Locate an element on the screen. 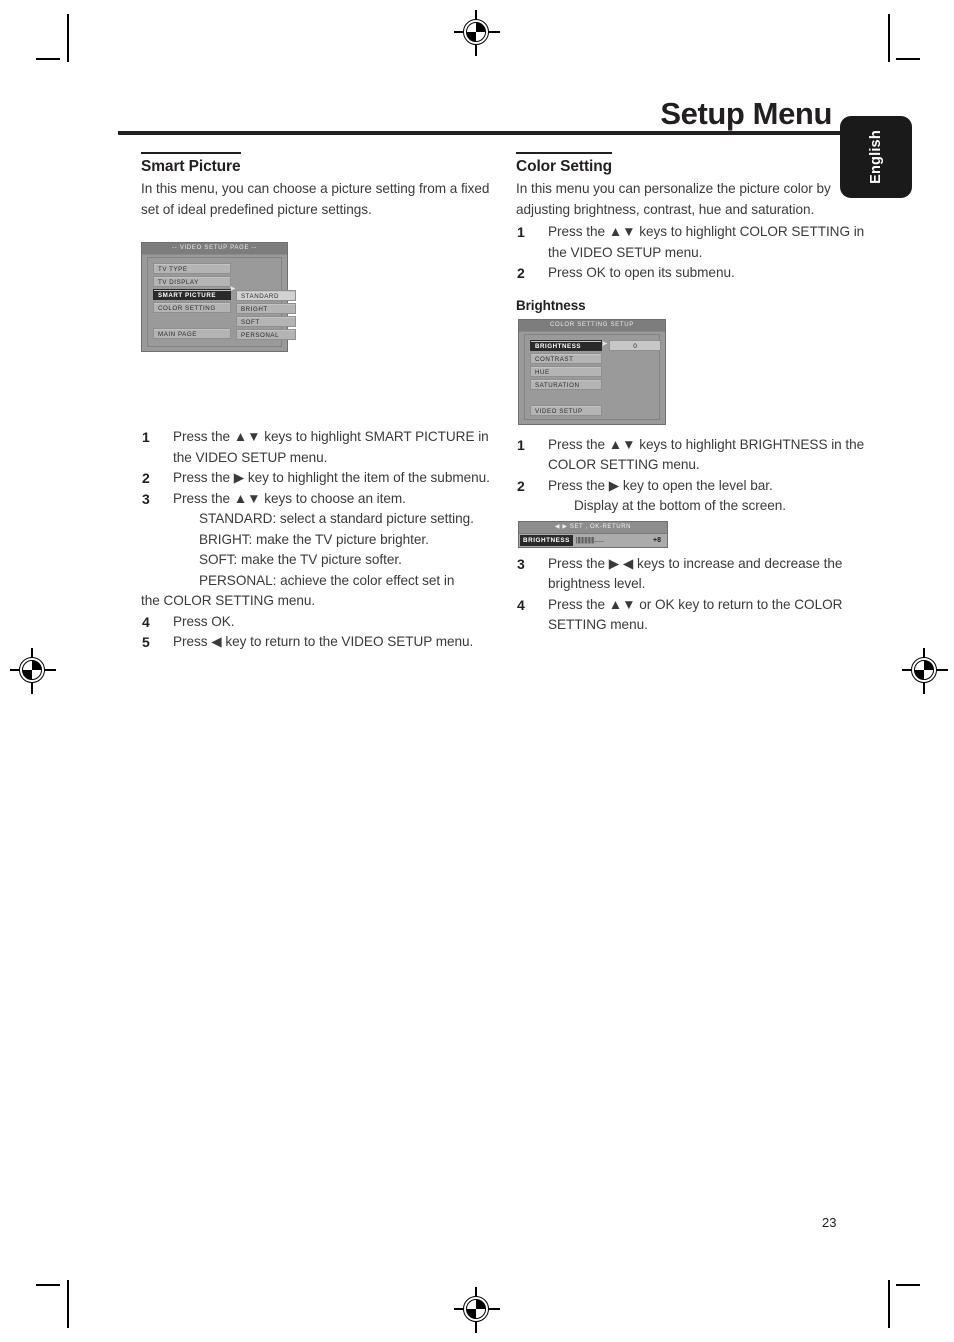 The image size is (954, 1342). step-detail: BRIGHT: make the TV picture brighter. is located at coordinates (314, 539).